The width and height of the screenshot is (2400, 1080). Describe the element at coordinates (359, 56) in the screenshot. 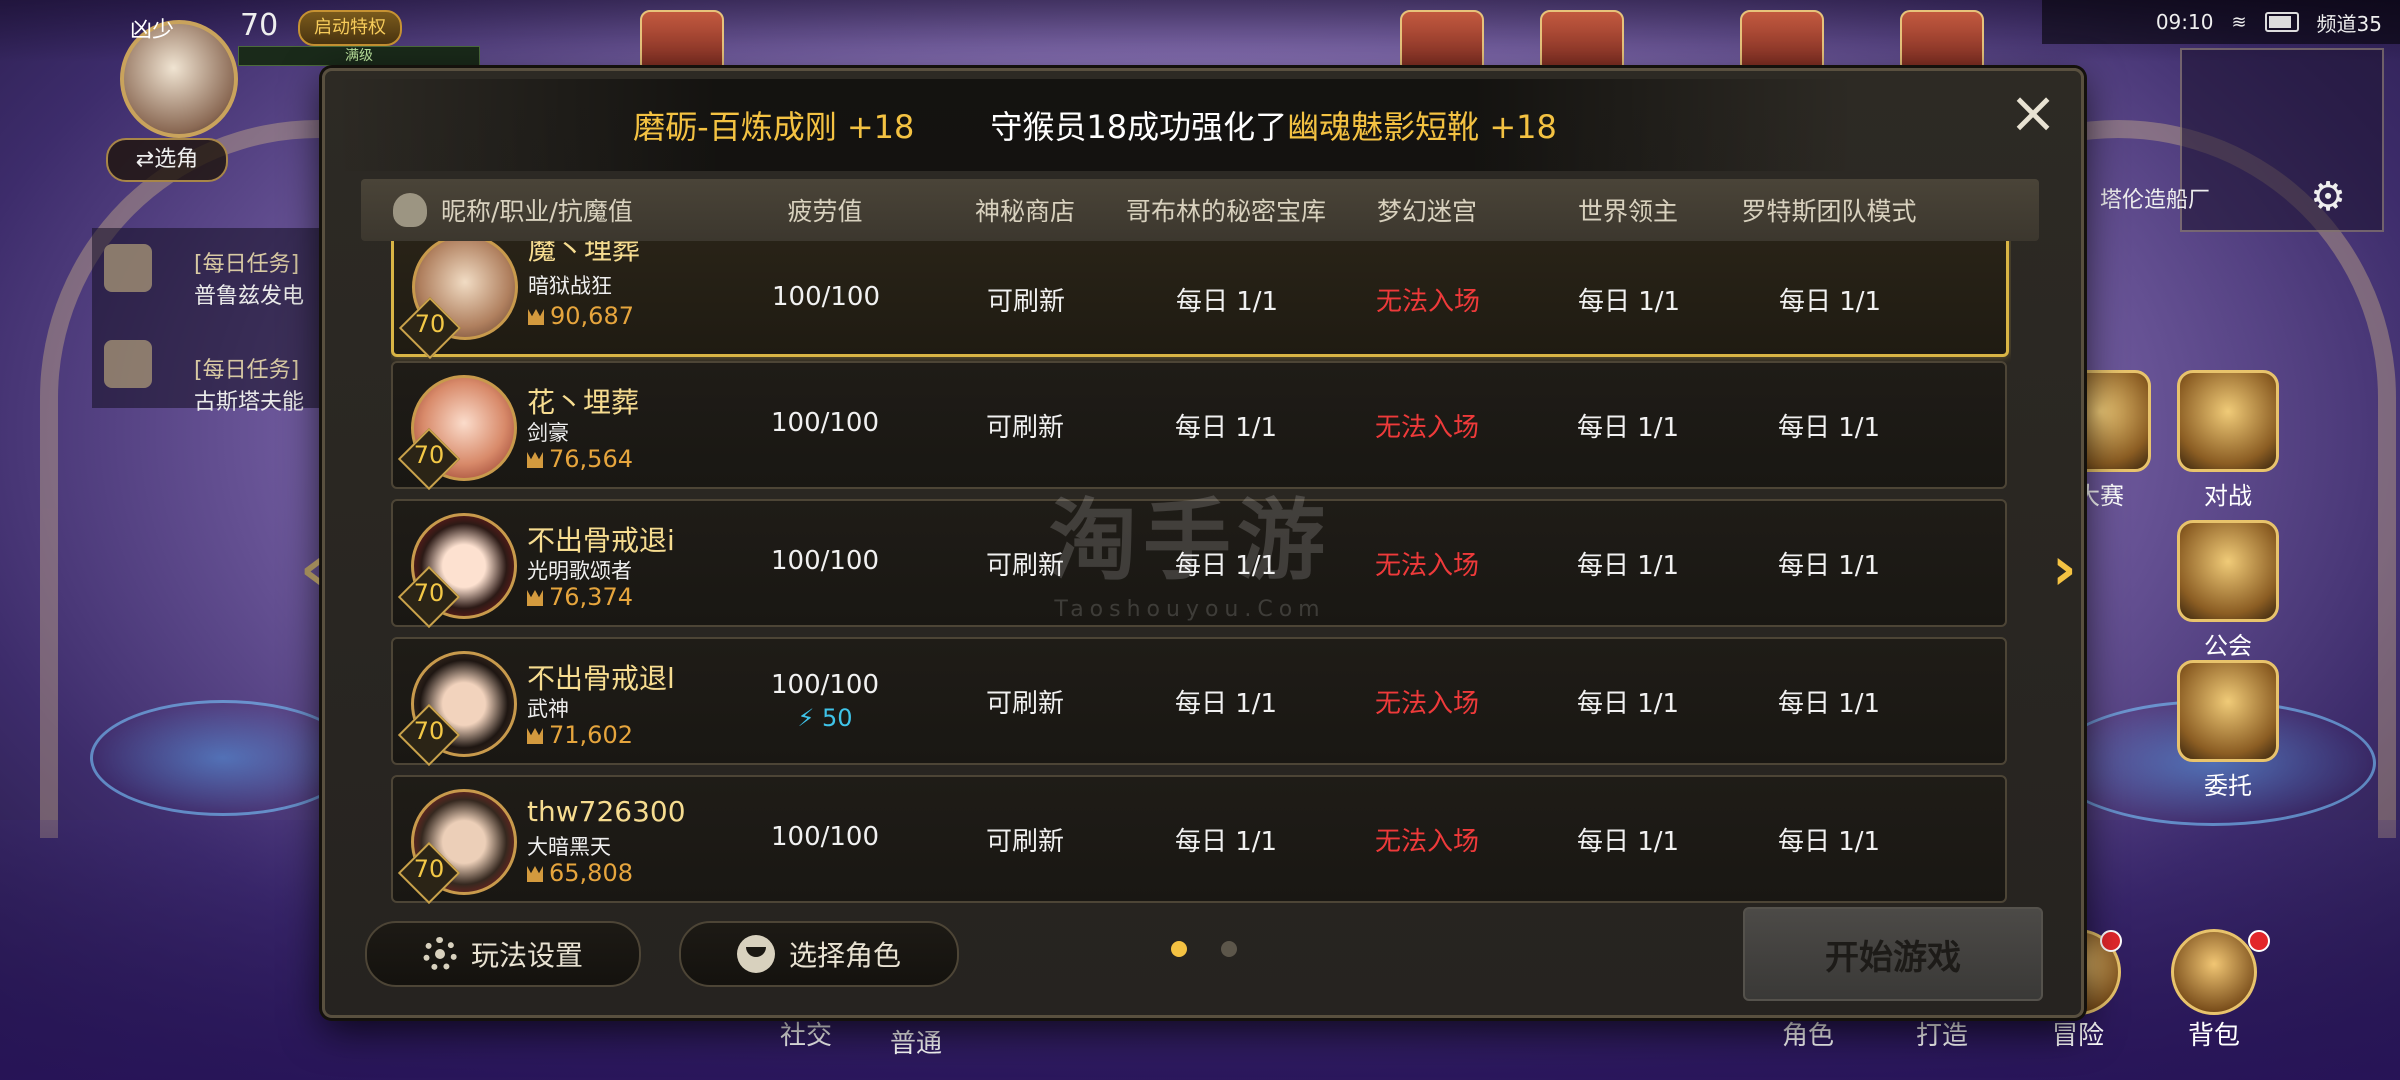

I see `exp-bar: 满级` at that location.